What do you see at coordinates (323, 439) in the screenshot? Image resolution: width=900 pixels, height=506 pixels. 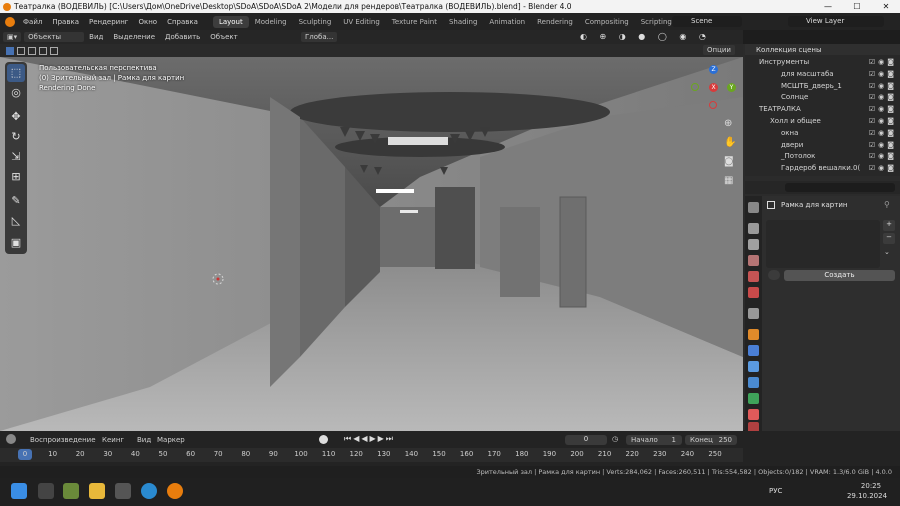 I see `auto-key-button` at bounding box center [323, 439].